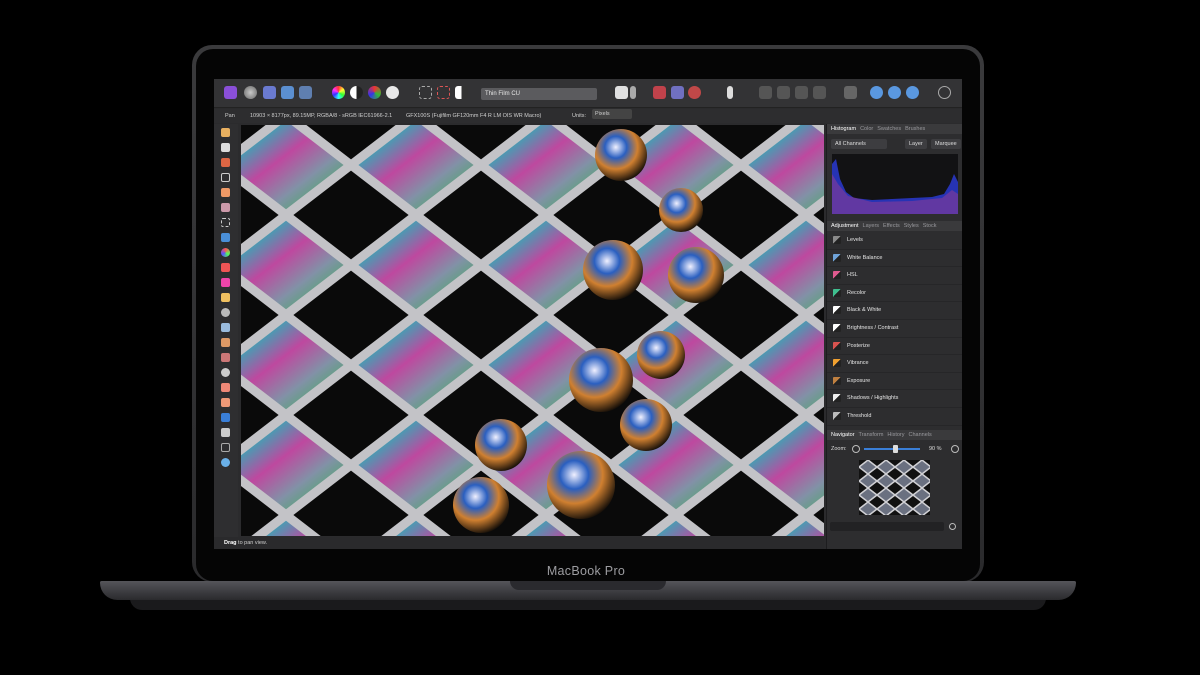  What do you see at coordinates (915, 129) in the screenshot?
I see `tab-brushes: Brushes` at bounding box center [915, 129].